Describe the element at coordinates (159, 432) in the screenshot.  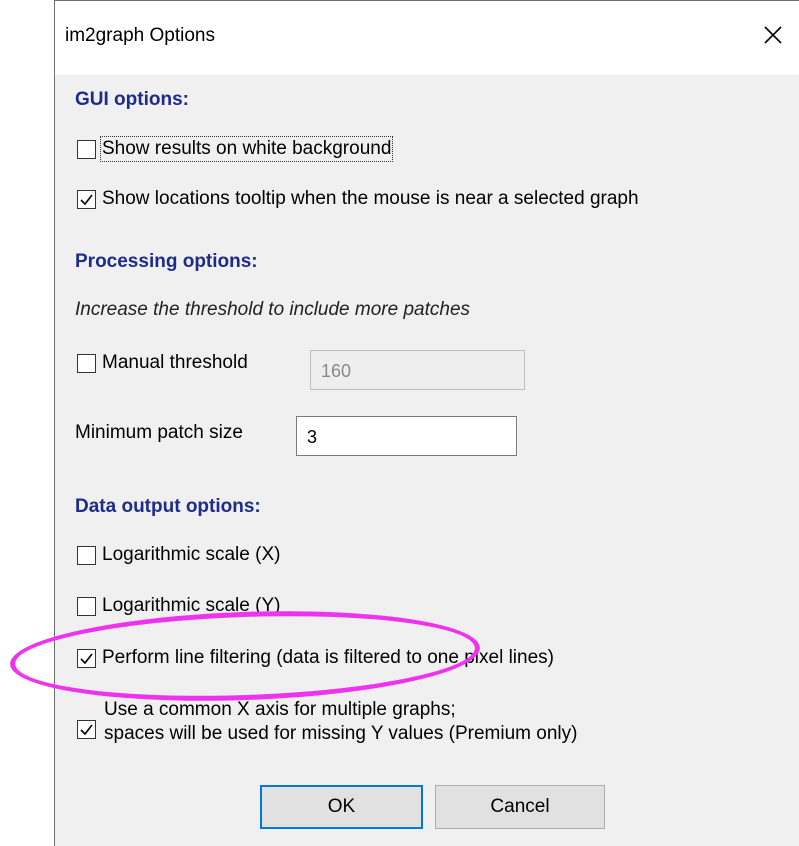
I see `min-patch-label: Minimum patch size` at that location.